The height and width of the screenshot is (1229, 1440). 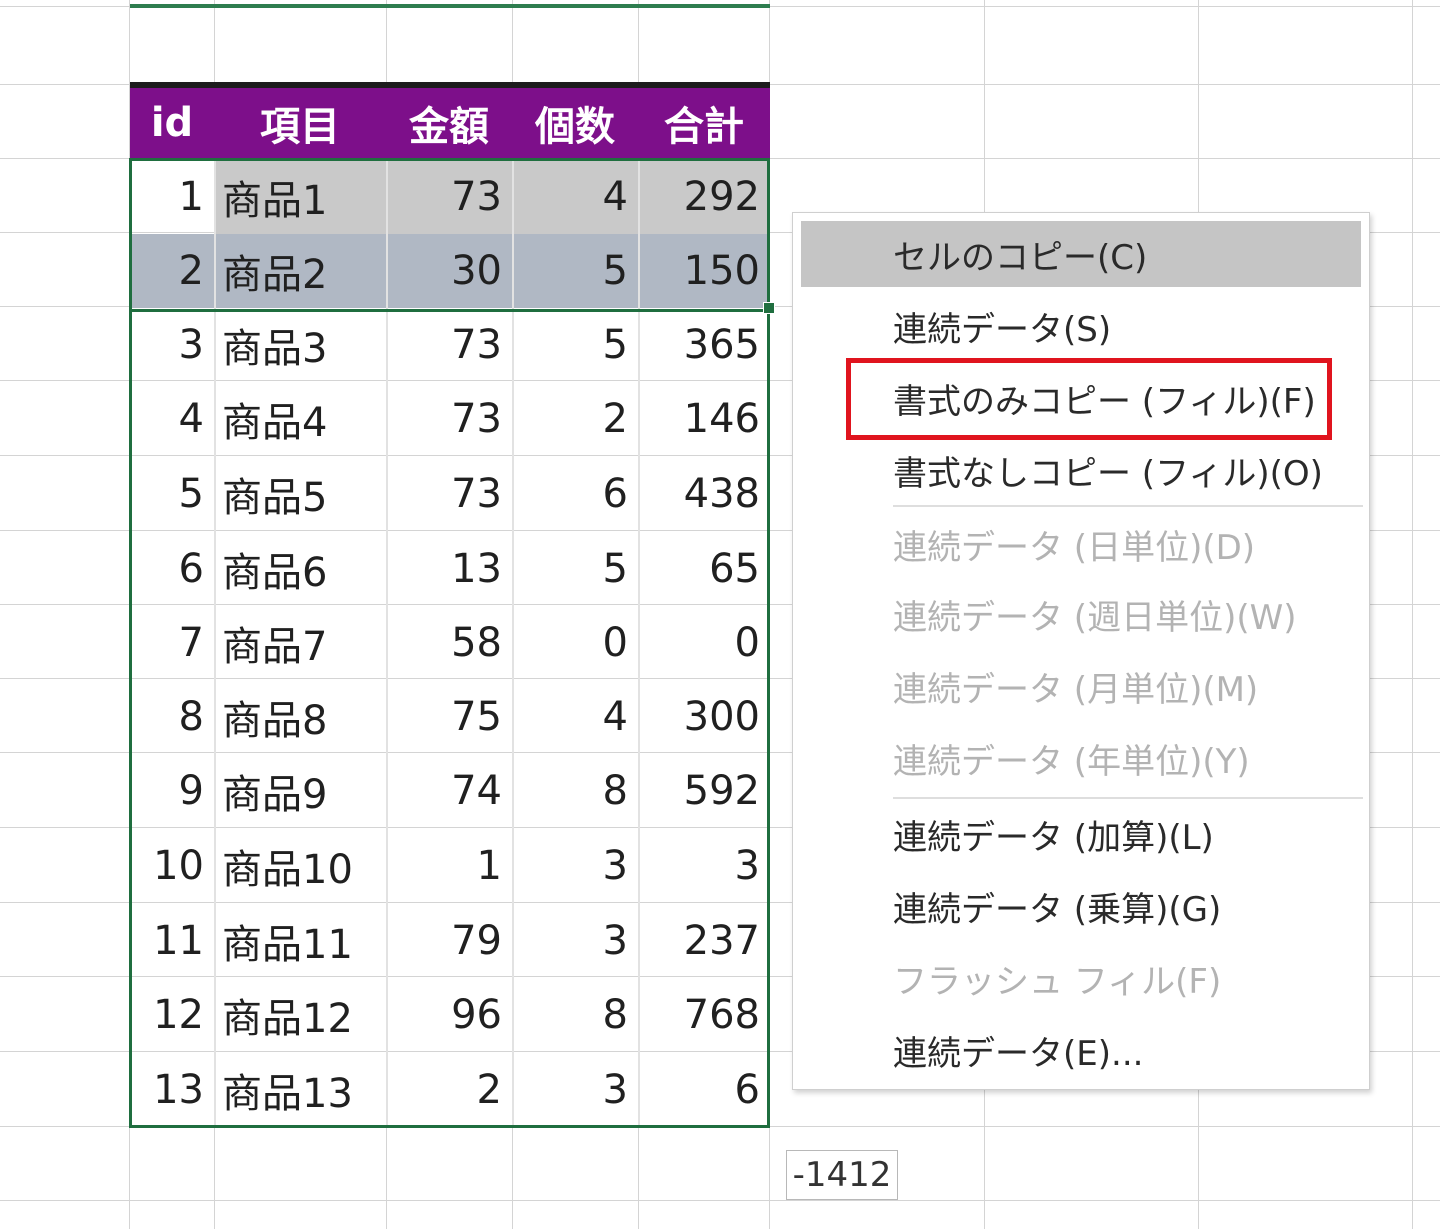 I want to click on header-item: 項目, so click(x=300, y=123).